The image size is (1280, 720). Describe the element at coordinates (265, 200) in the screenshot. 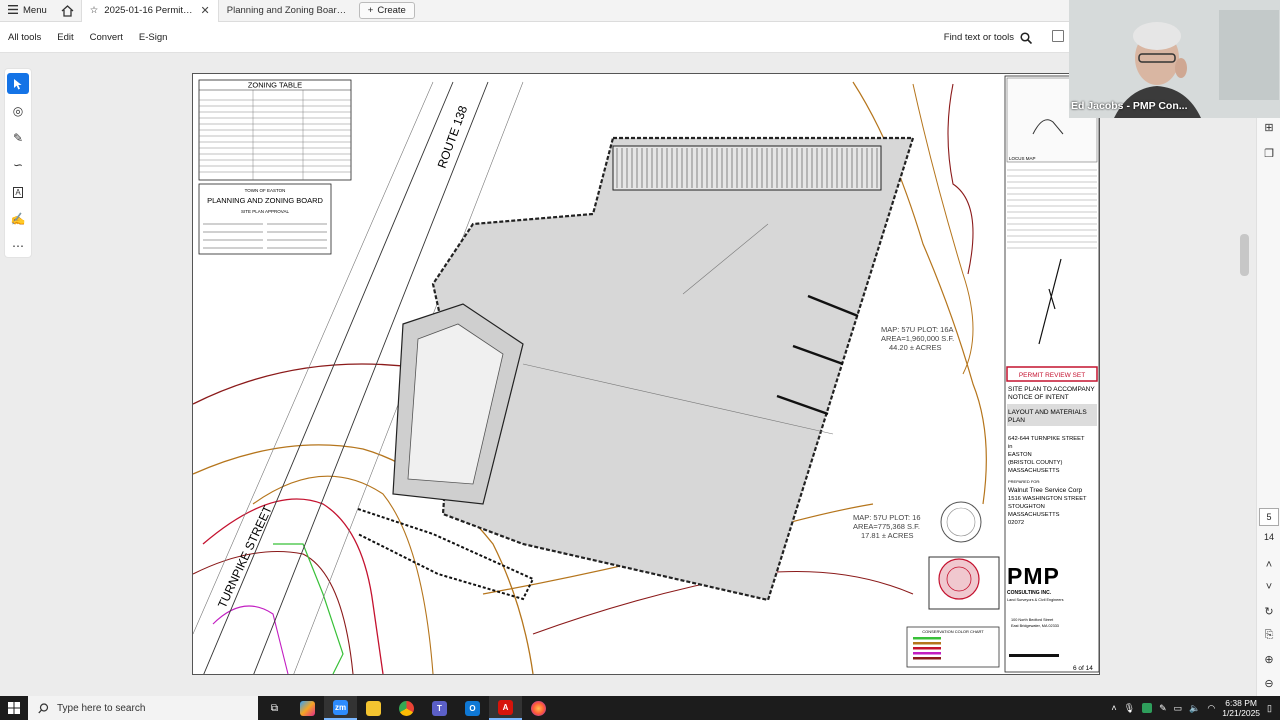

I see `board-title: PLANNING AND ZONING BOARD` at that location.